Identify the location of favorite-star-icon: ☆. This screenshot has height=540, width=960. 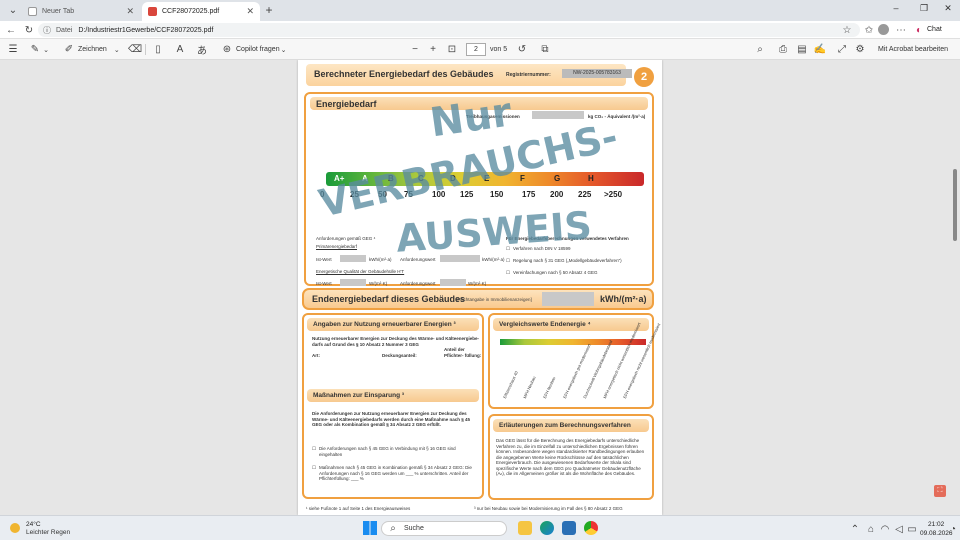
(847, 30).